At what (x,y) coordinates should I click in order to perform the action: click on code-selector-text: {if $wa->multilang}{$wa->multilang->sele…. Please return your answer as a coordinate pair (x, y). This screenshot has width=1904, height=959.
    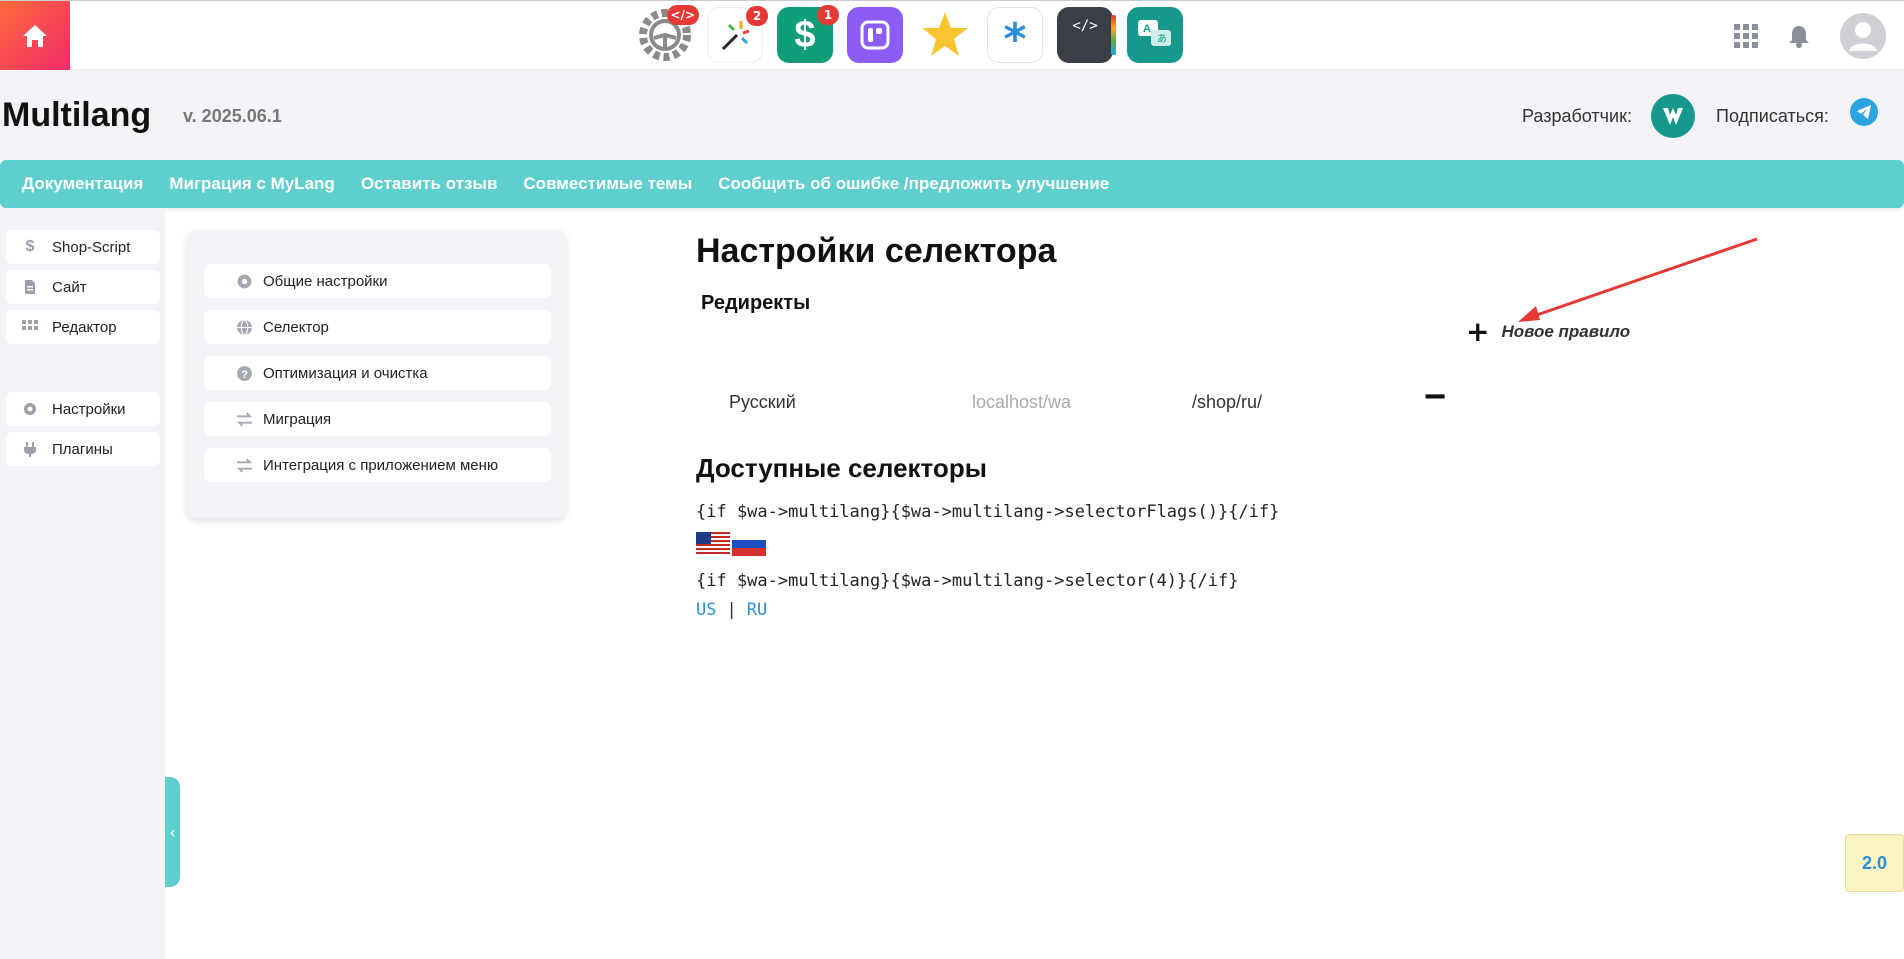
    Looking at the image, I should click on (967, 581).